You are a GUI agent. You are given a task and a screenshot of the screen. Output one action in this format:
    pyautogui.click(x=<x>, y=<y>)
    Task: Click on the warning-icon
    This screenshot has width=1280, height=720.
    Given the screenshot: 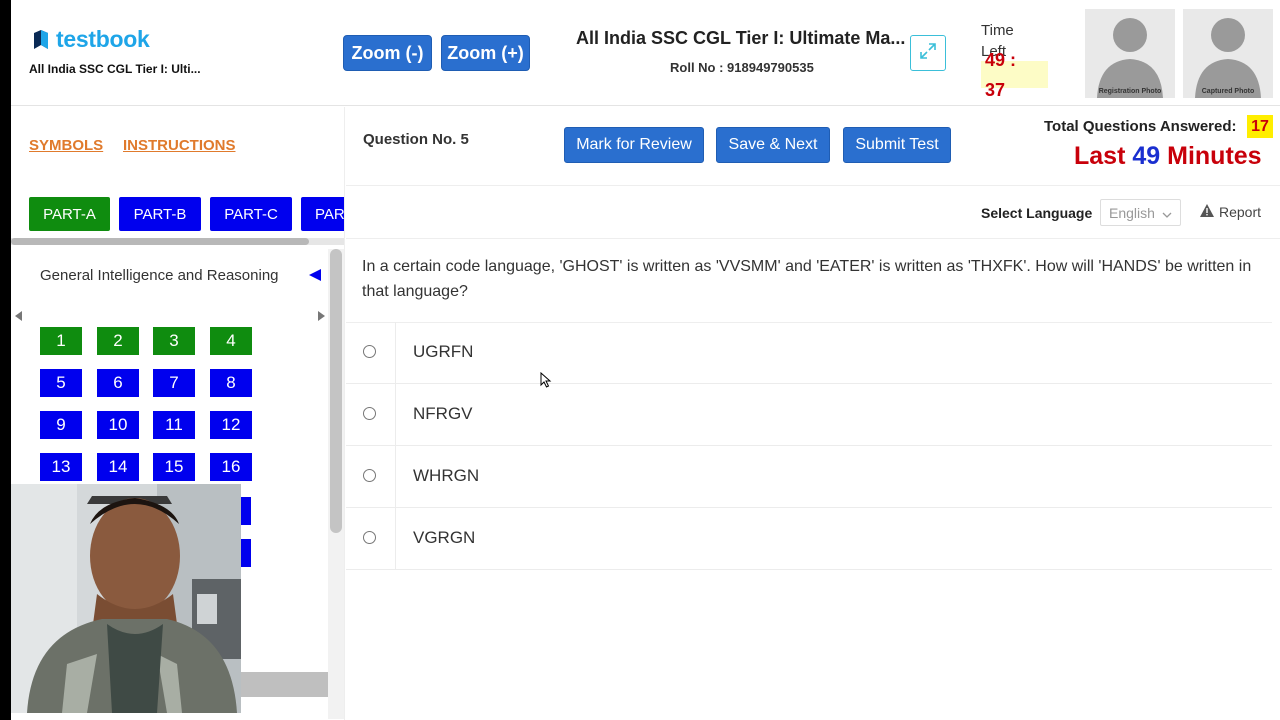 What is the action you would take?
    pyautogui.click(x=1207, y=212)
    